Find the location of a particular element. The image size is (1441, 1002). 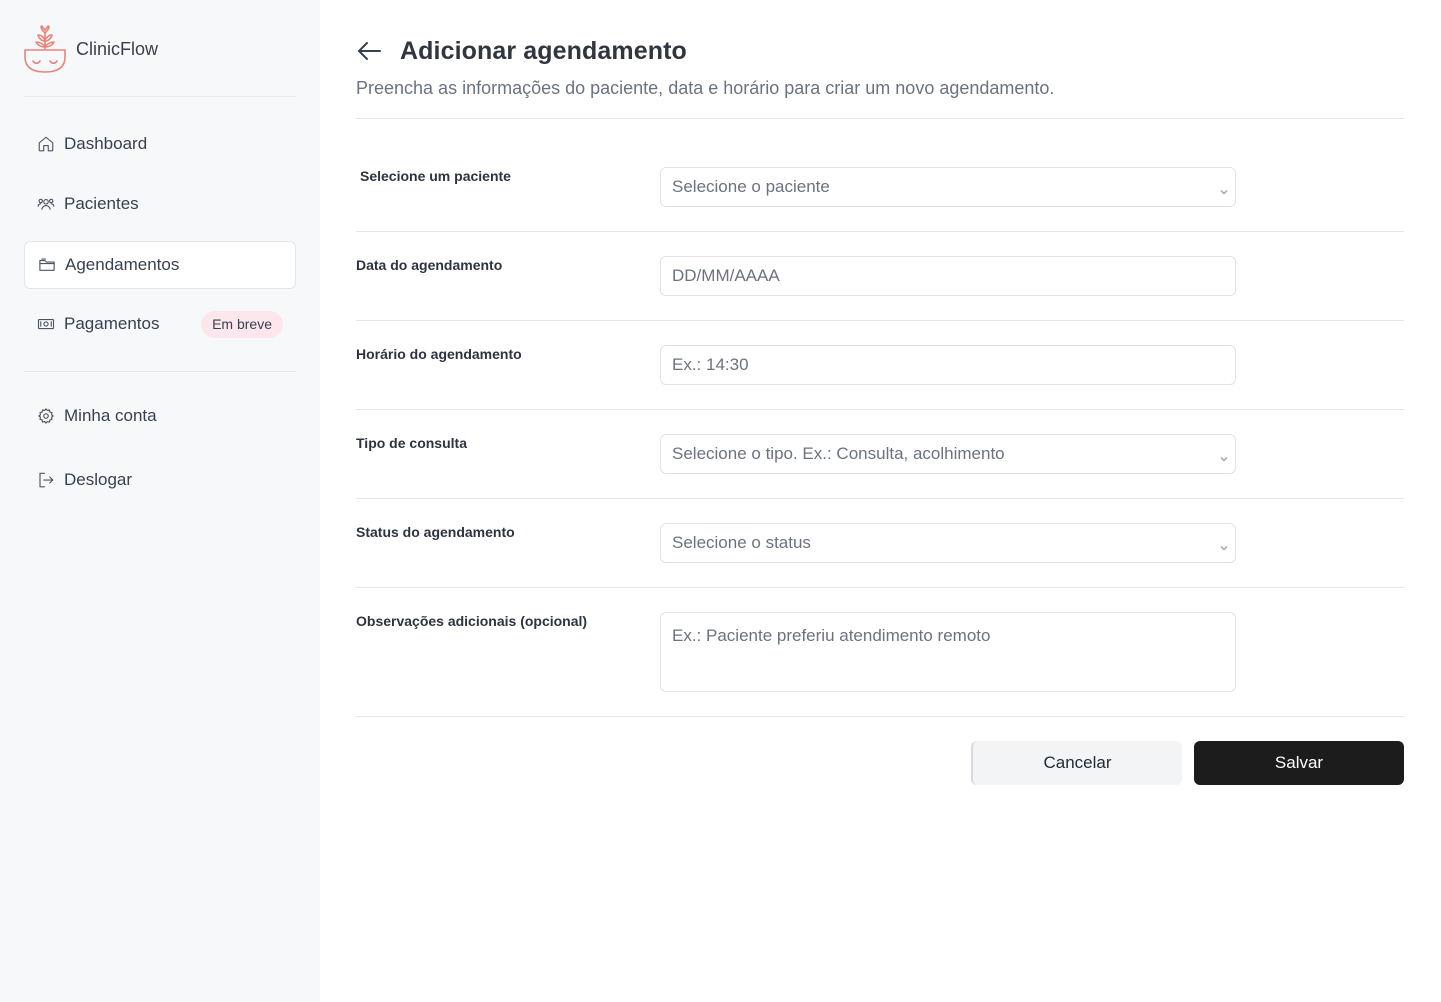

sidebar-item-label: Pagamentos is located at coordinates (112, 323).